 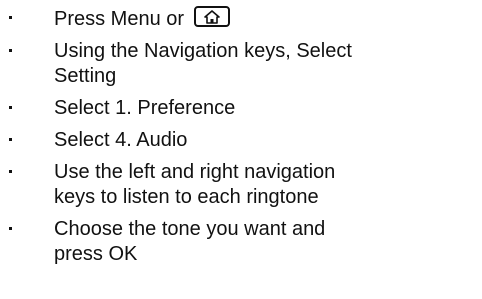 I want to click on home-key, so click(x=211, y=16).